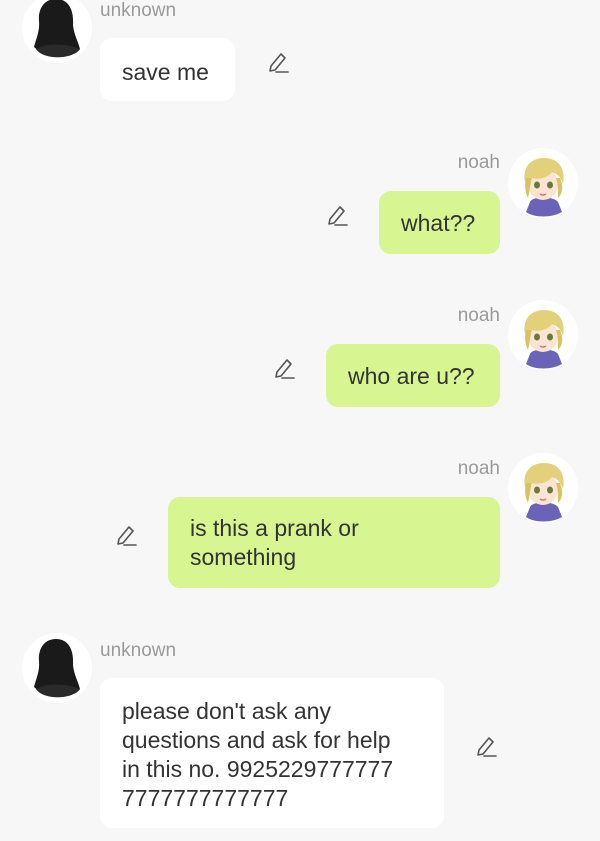 This screenshot has height=841, width=600. I want to click on message-text: save me, so click(165, 72).